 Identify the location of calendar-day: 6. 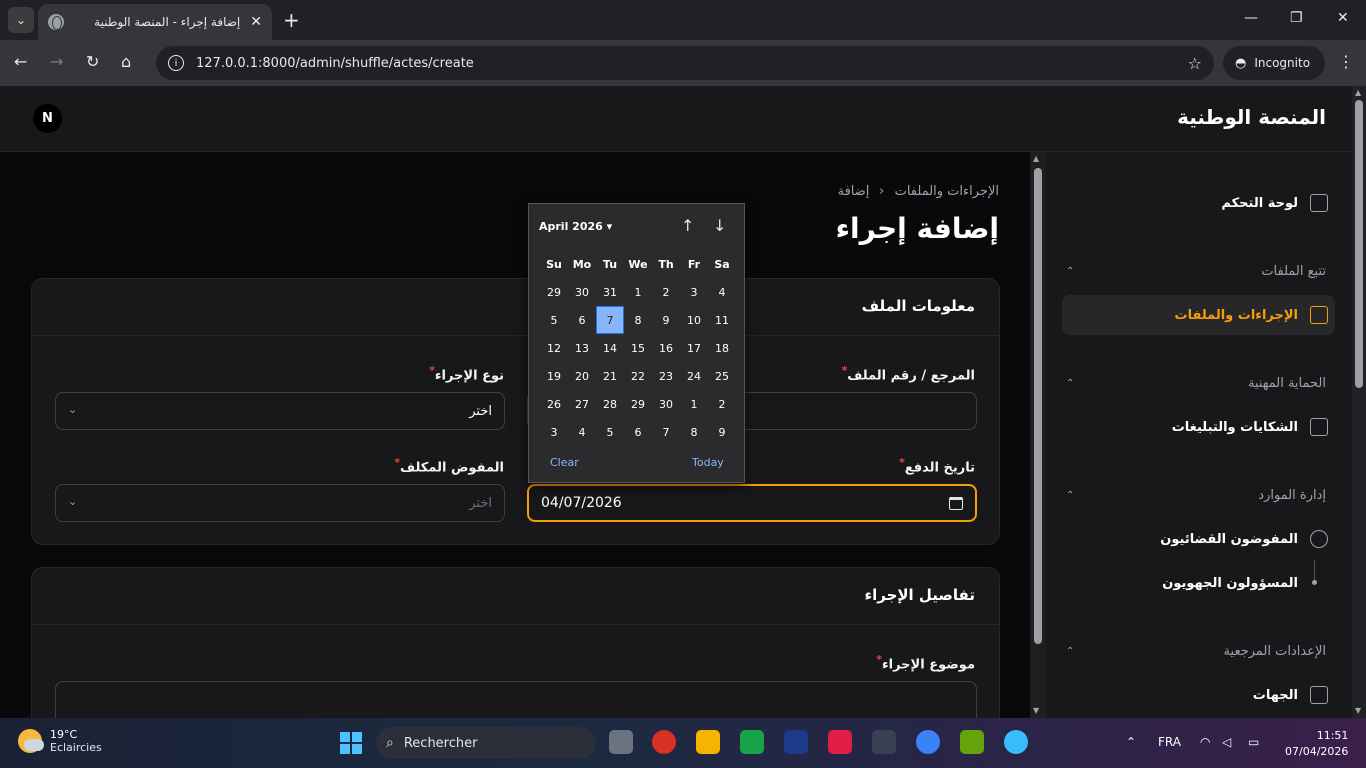
(582, 320).